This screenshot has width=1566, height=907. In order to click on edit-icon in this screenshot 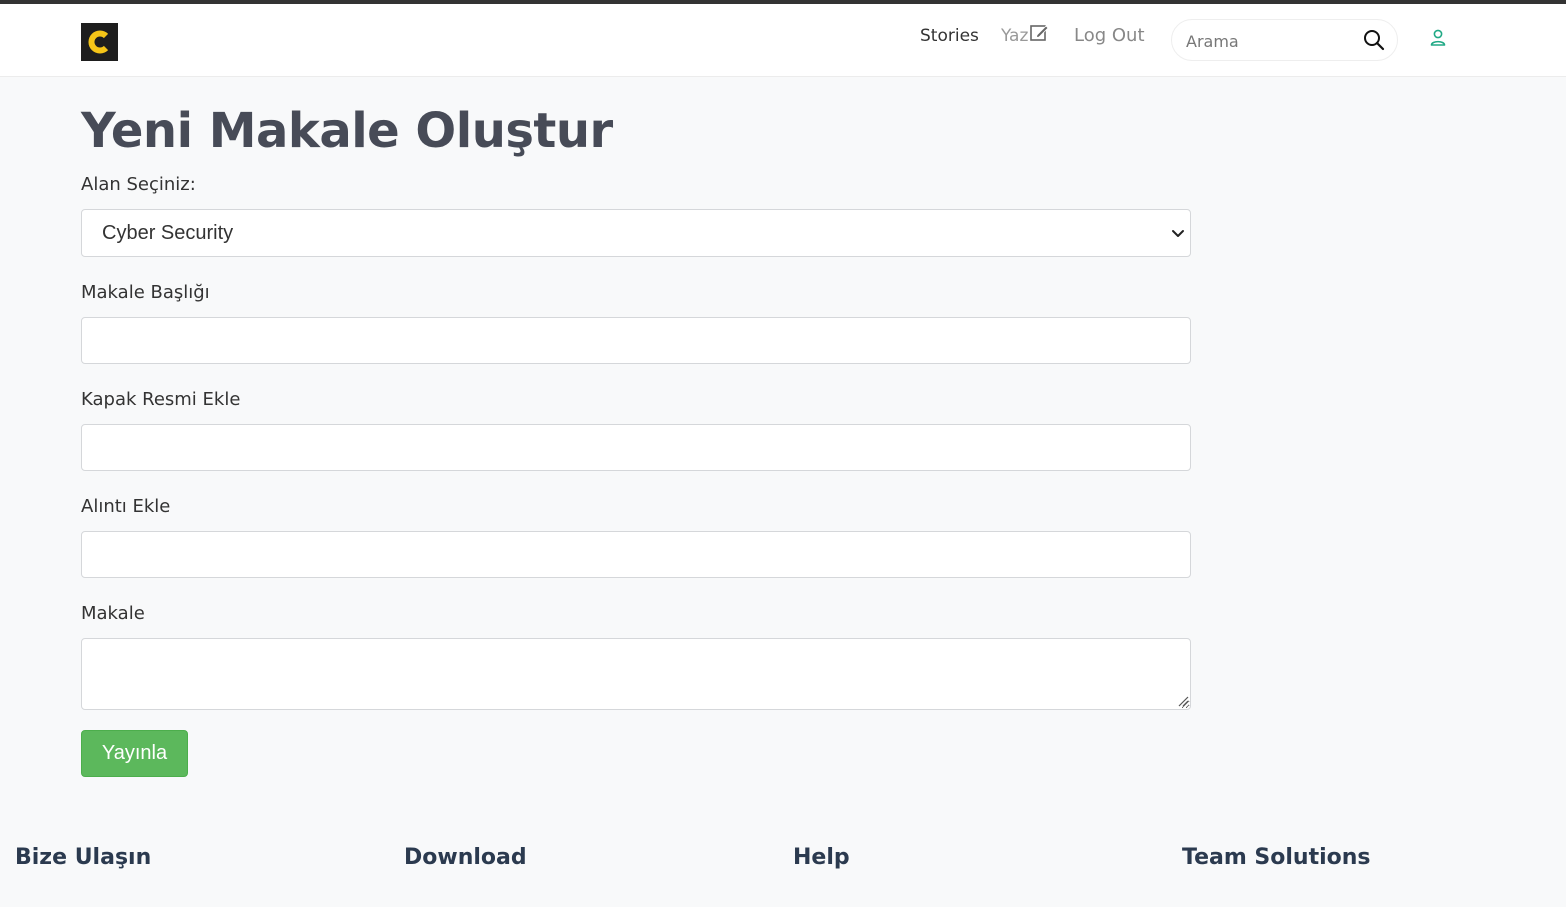, I will do `click(1039, 33)`.